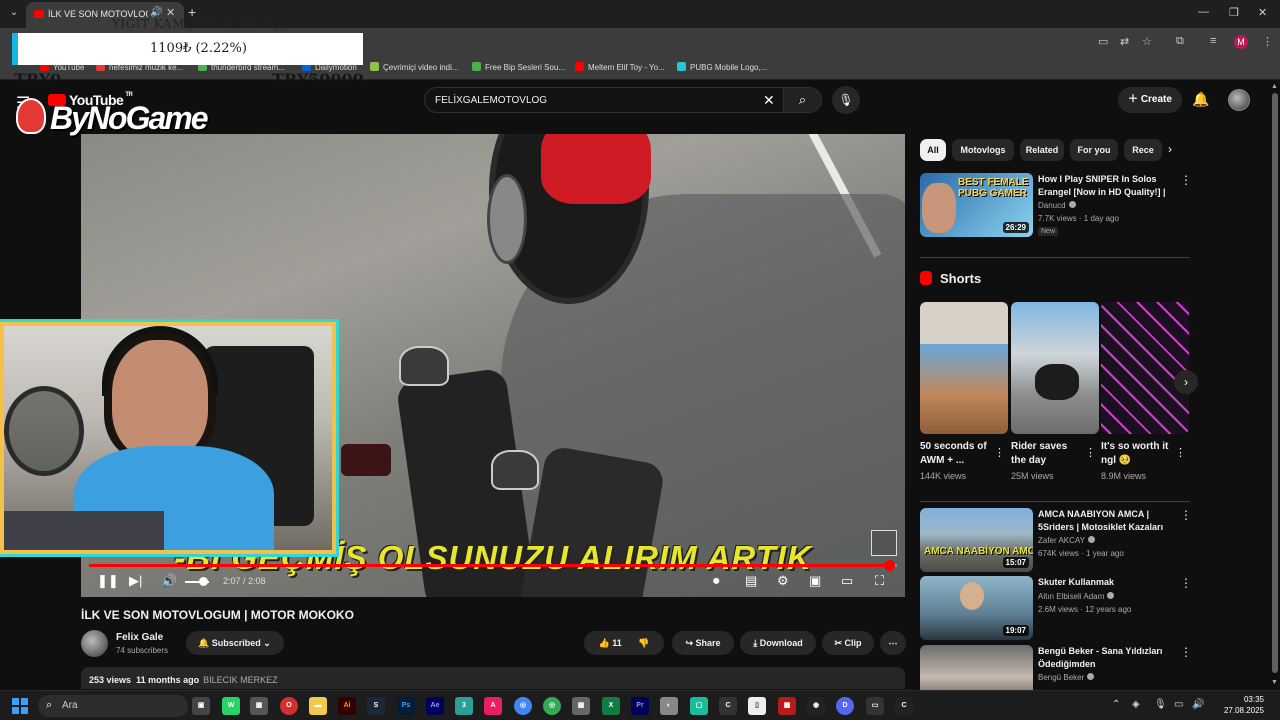 The width and height of the screenshot is (1280, 720). Describe the element at coordinates (846, 100) in the screenshot. I see `voice-search-button: 🎙` at that location.